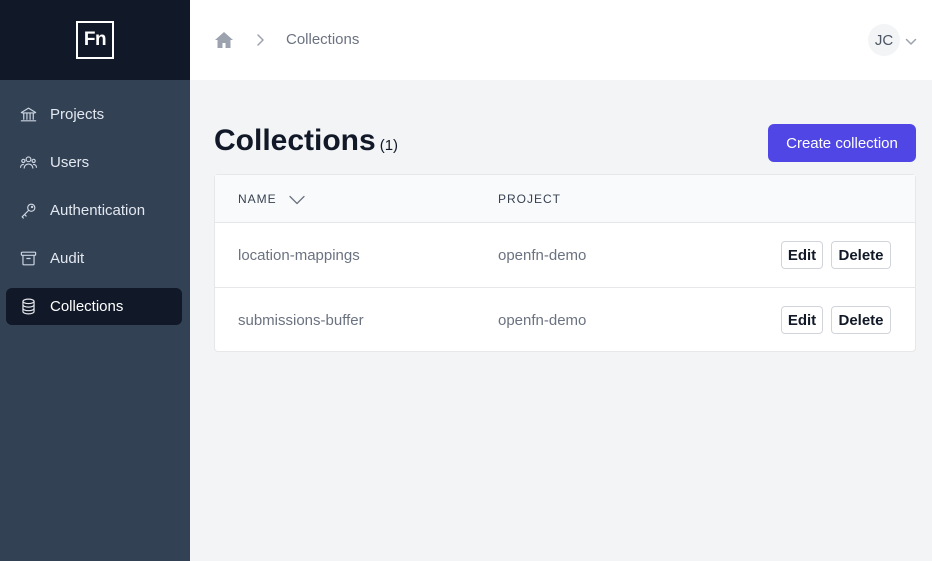 The height and width of the screenshot is (561, 932). I want to click on sidebar-item-label: Audit, so click(67, 258).